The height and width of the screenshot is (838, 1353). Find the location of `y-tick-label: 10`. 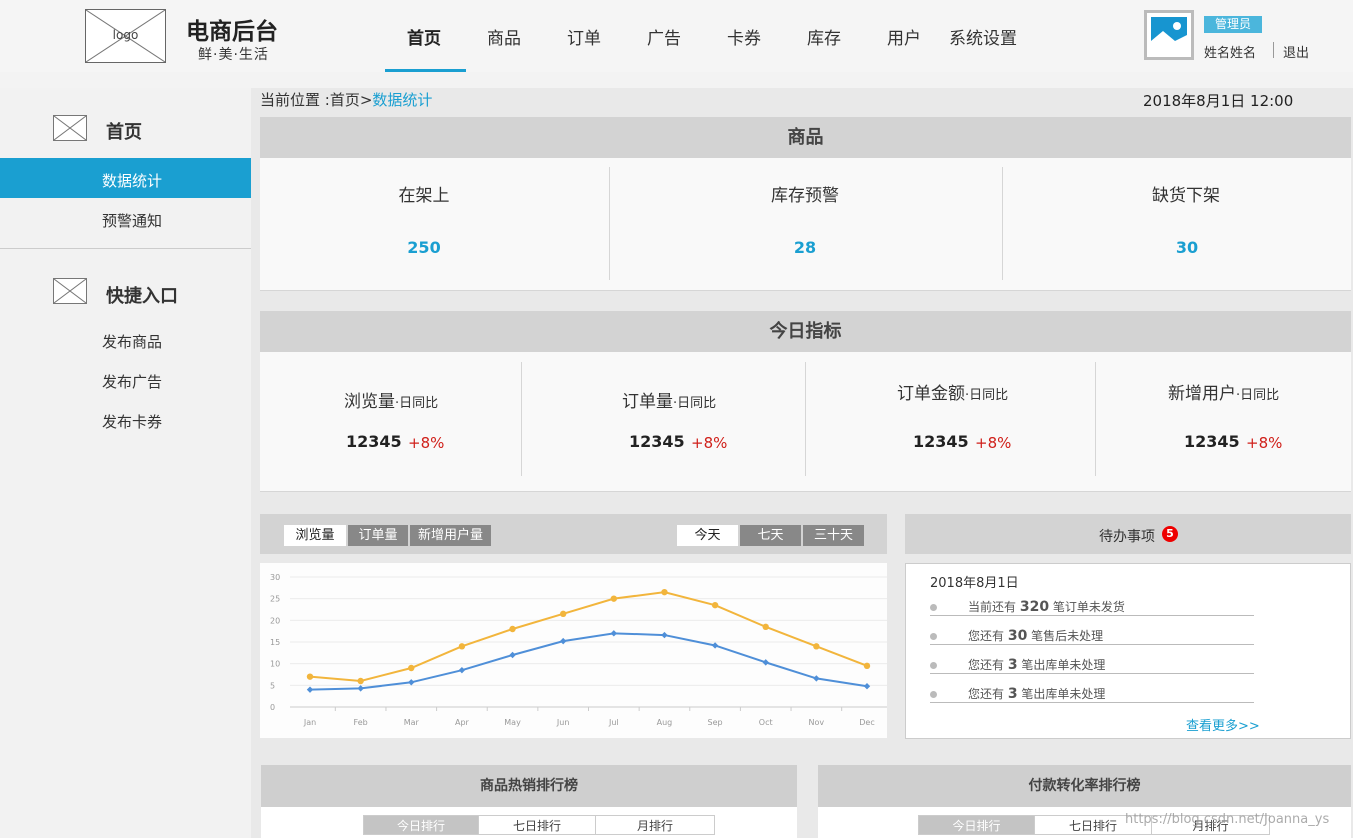

y-tick-label: 10 is located at coordinates (275, 664).